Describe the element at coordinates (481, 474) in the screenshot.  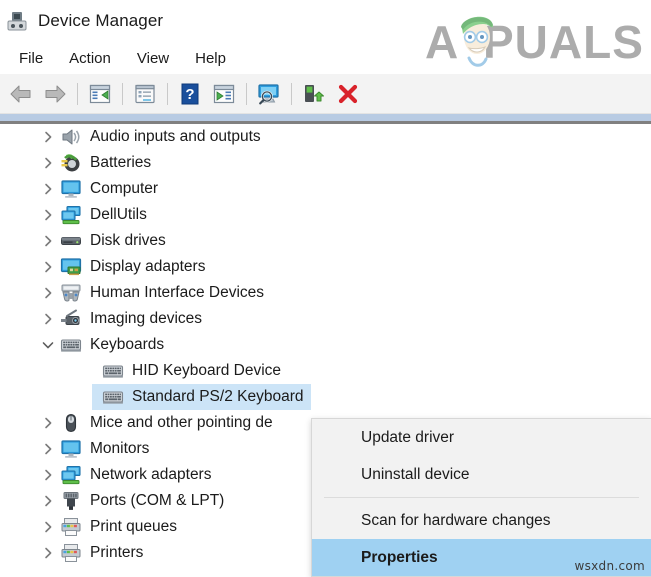
I see `context-menu-item-uninstall-device: Uninstall device` at that location.